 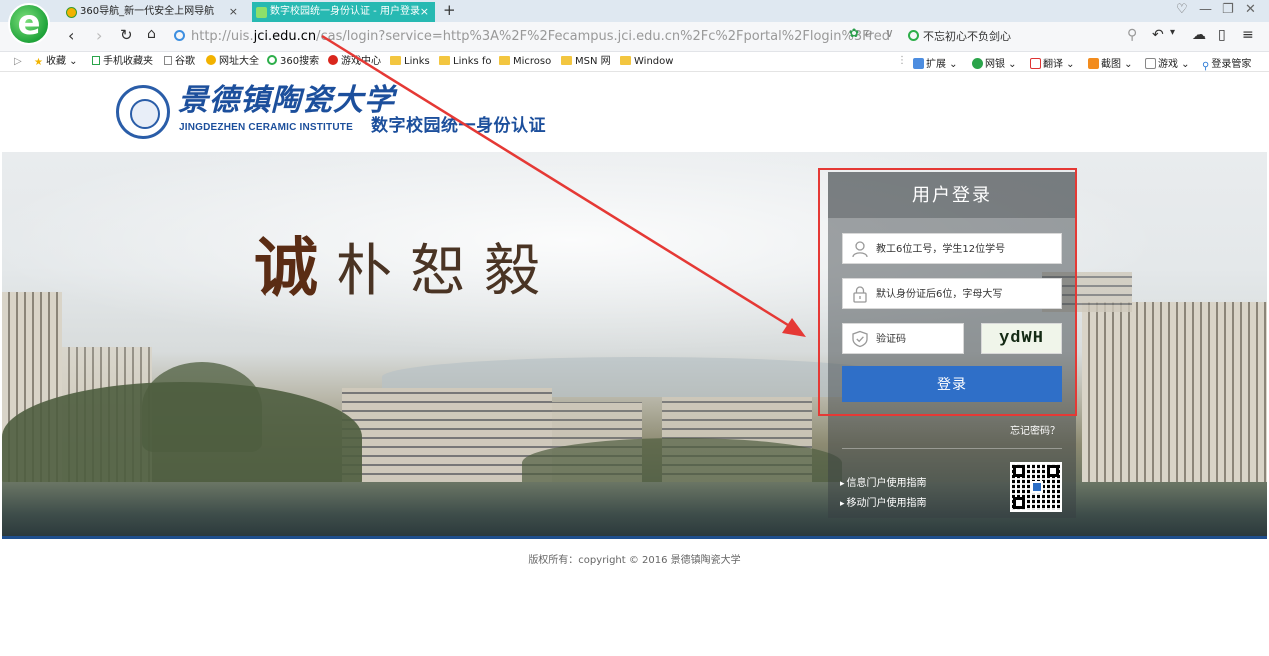 I want to click on lake, so click(x=634, y=509).